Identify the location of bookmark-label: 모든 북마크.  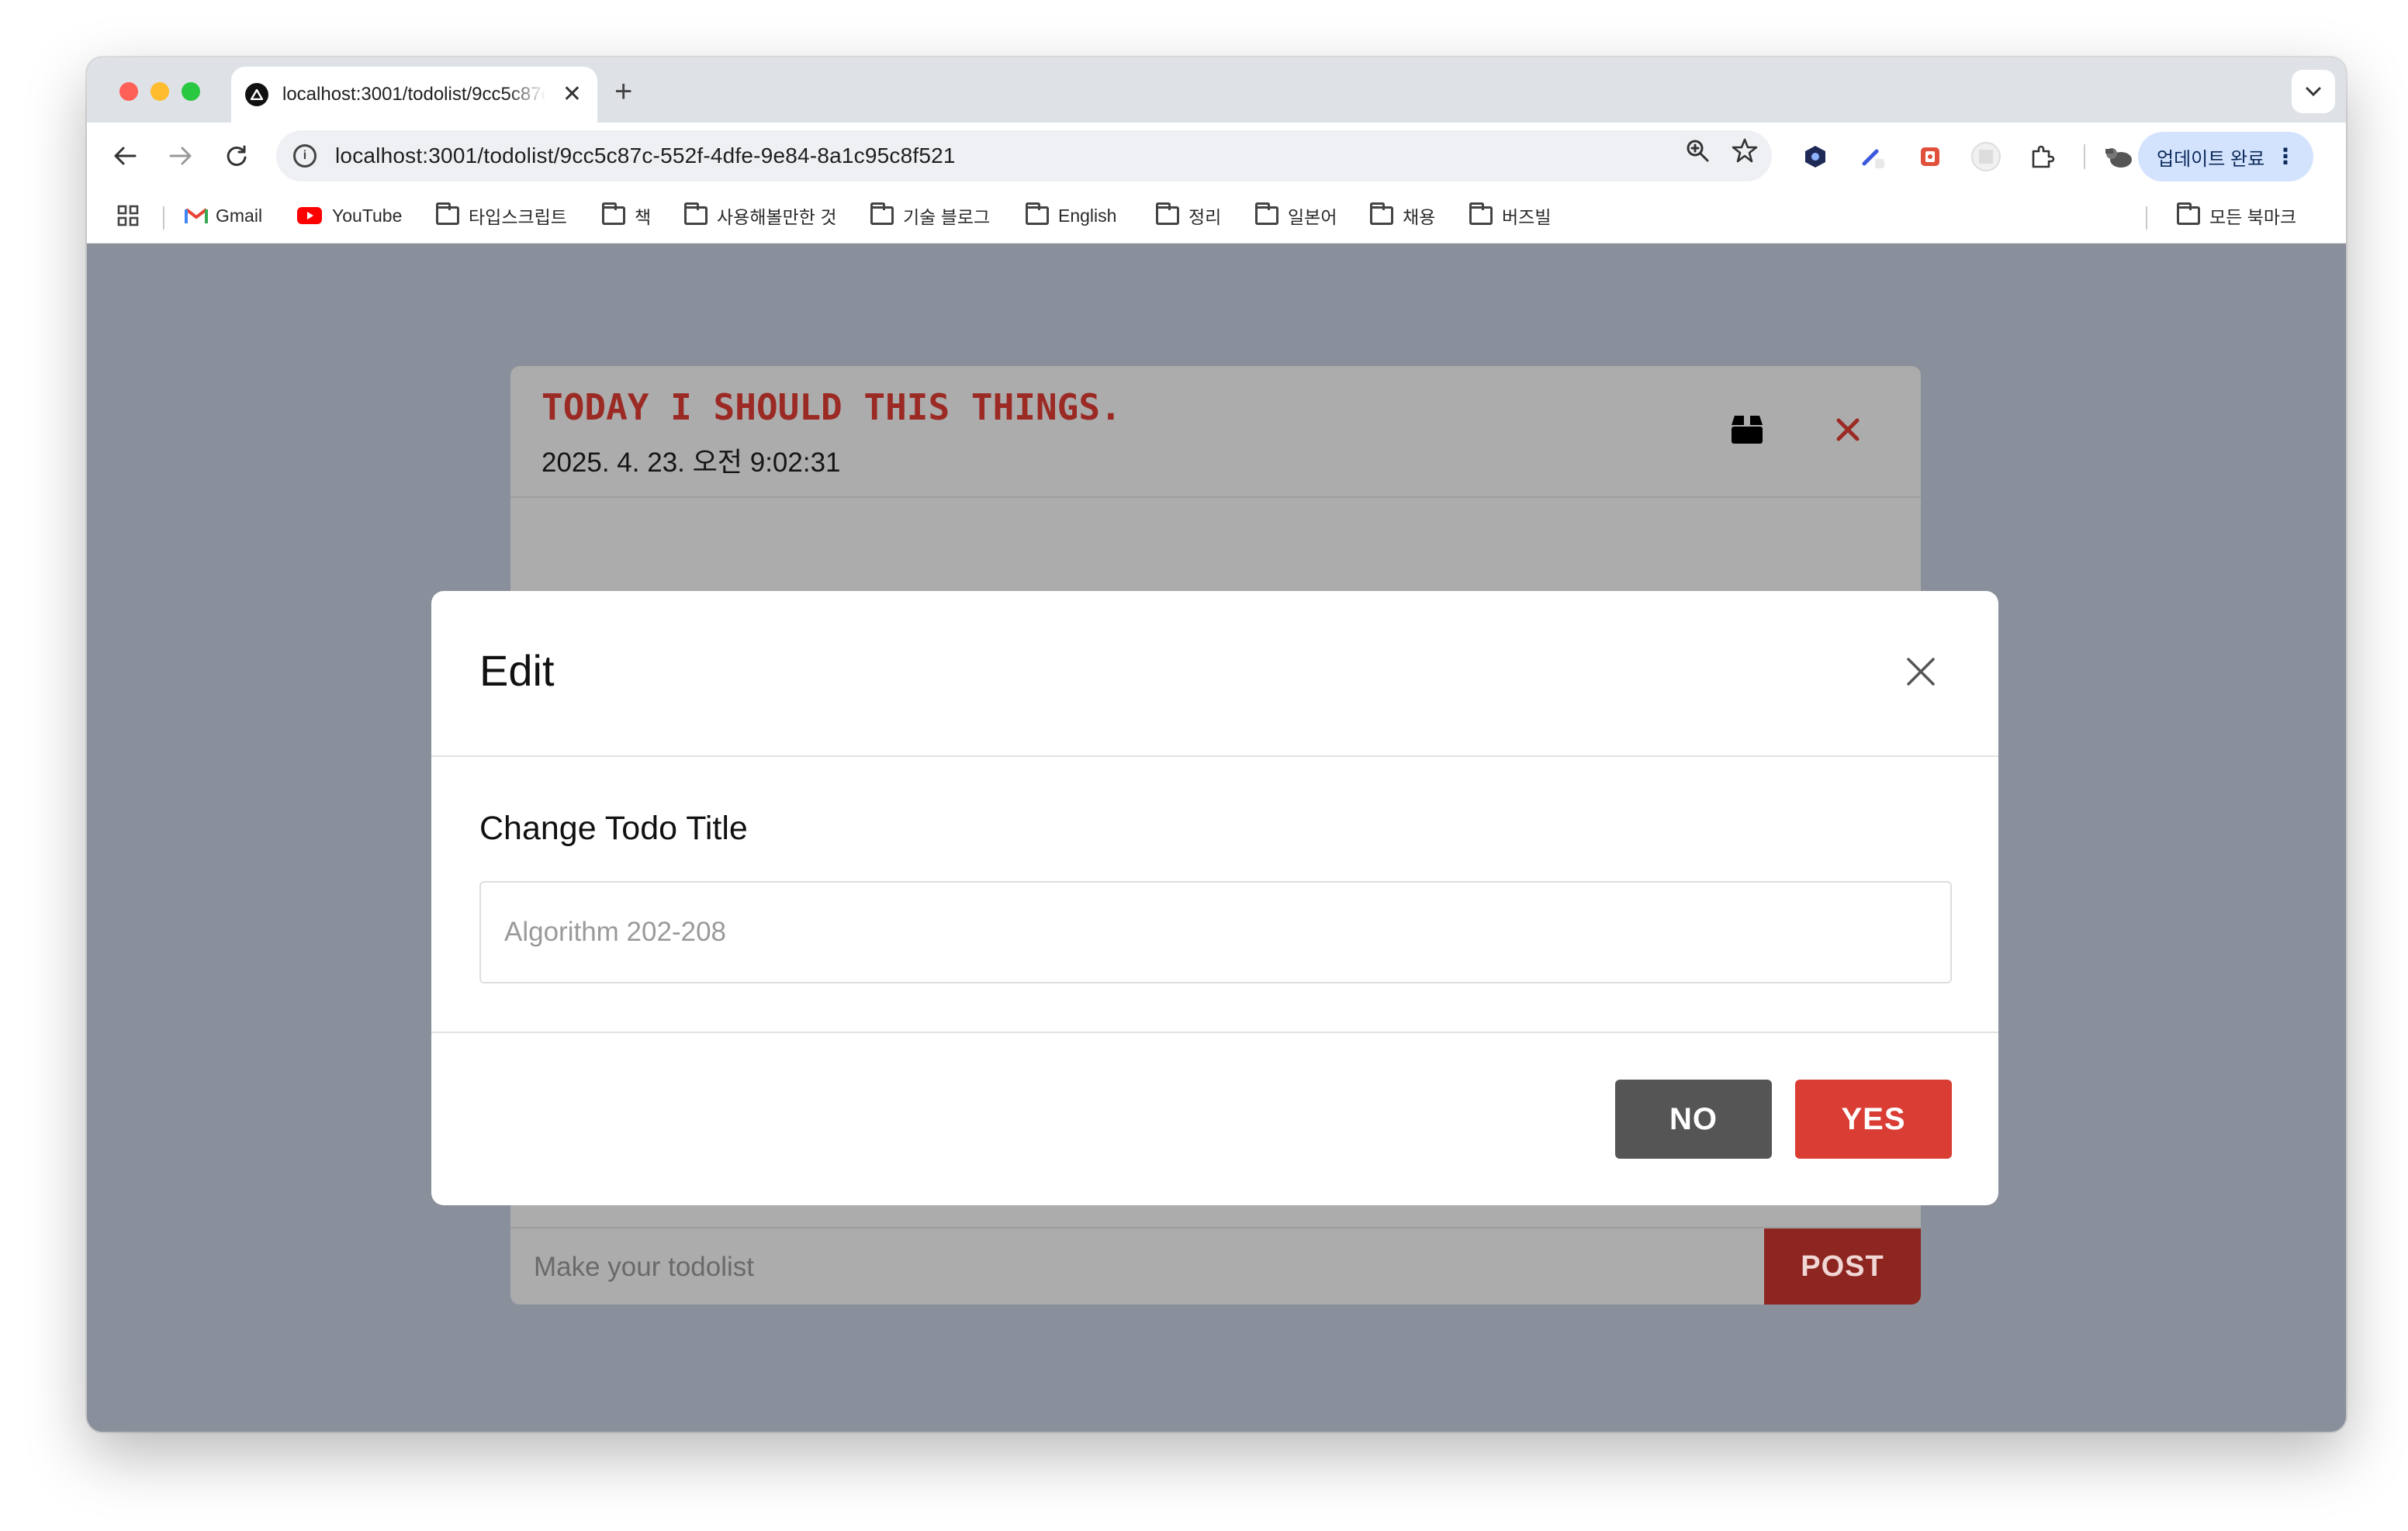
(2253, 217).